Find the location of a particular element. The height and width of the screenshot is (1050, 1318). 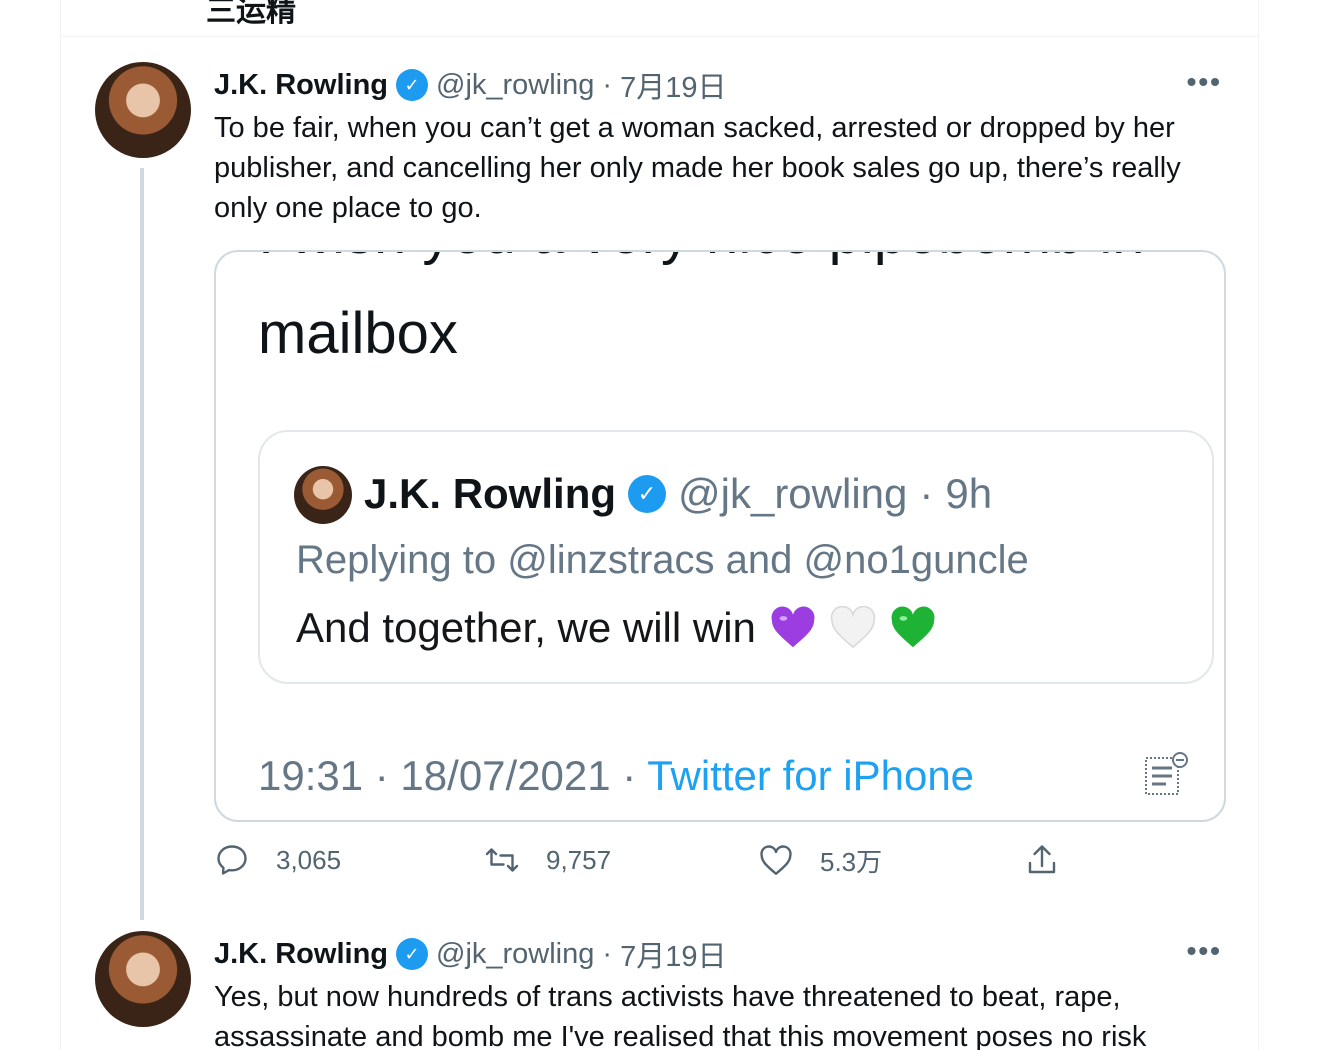

previous-tweet-clipped-text: 三运精 is located at coordinates (251, 14).